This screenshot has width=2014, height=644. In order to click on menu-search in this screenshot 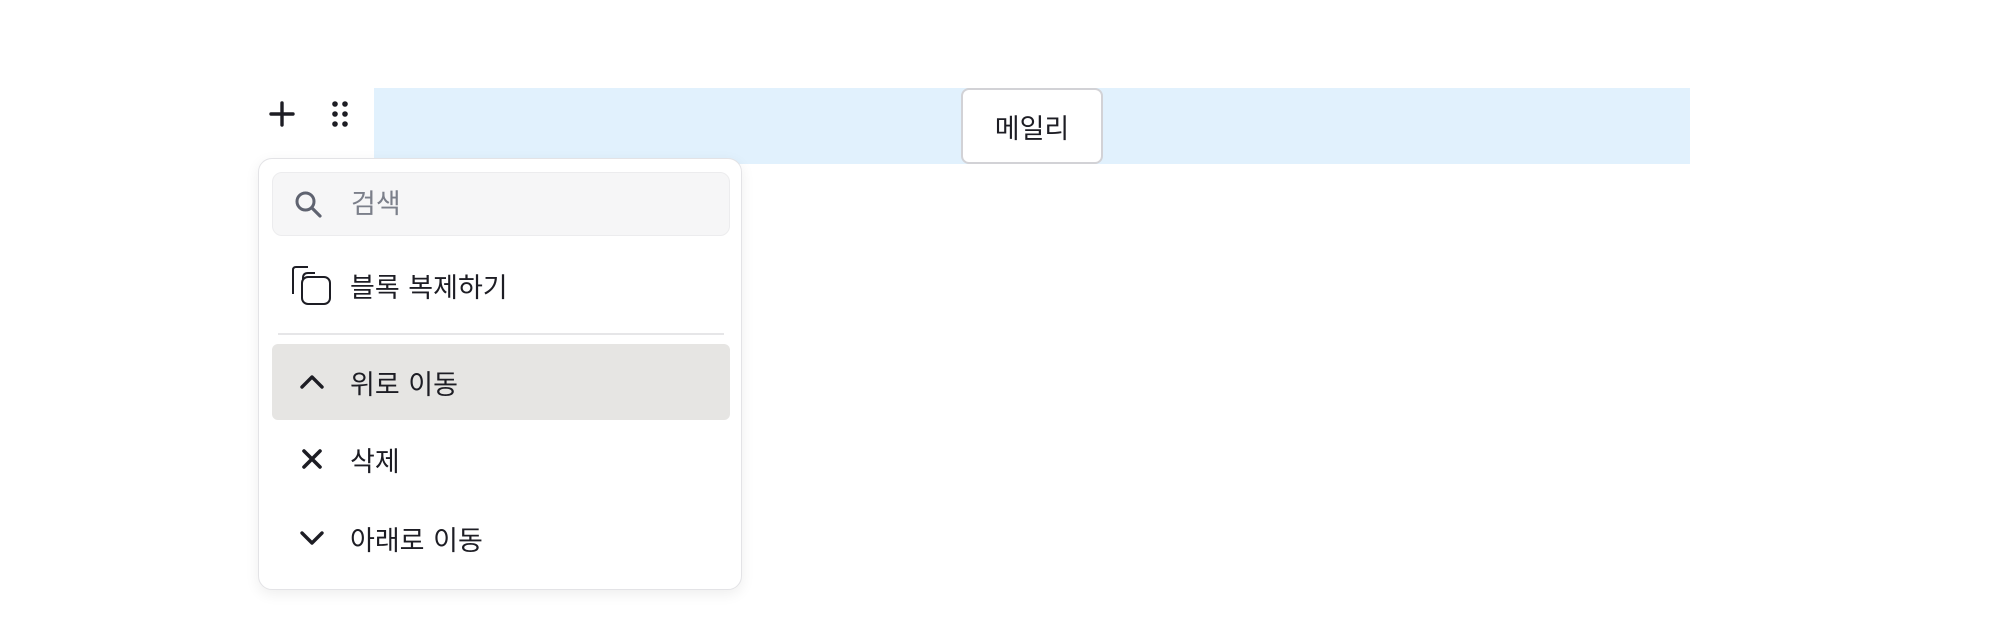, I will do `click(501, 204)`.